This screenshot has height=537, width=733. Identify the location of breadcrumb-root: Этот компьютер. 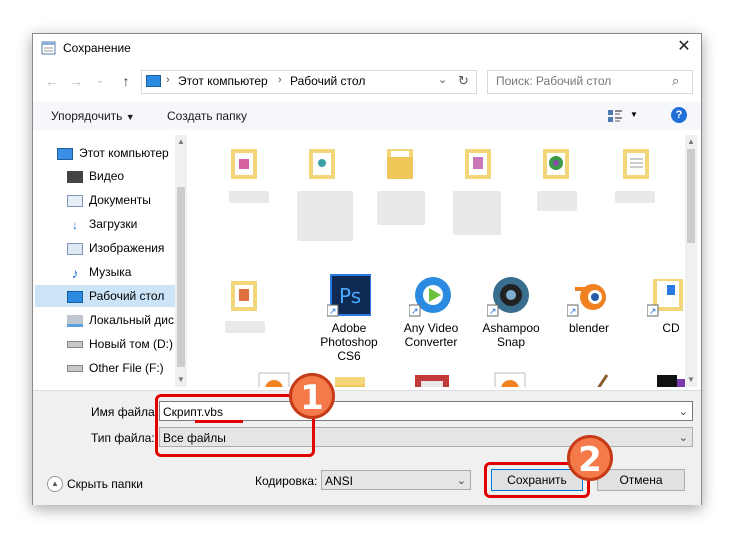
(223, 81).